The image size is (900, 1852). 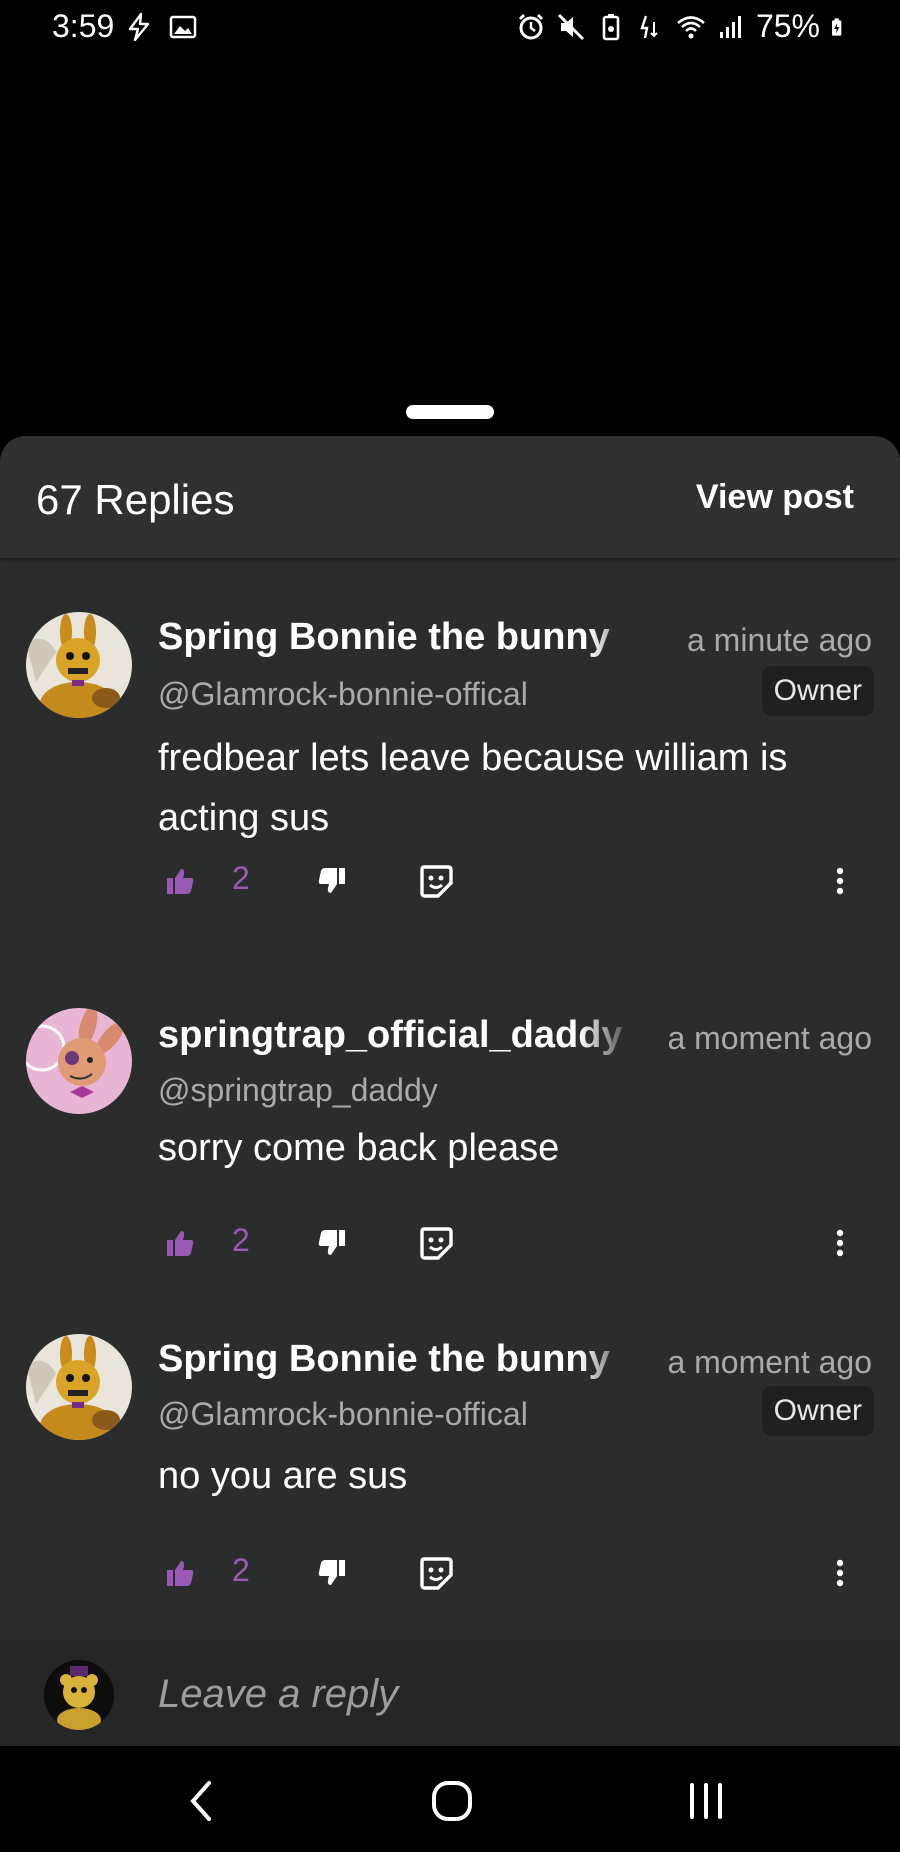 I want to click on status-right-icons: 75%, so click(x=683, y=26).